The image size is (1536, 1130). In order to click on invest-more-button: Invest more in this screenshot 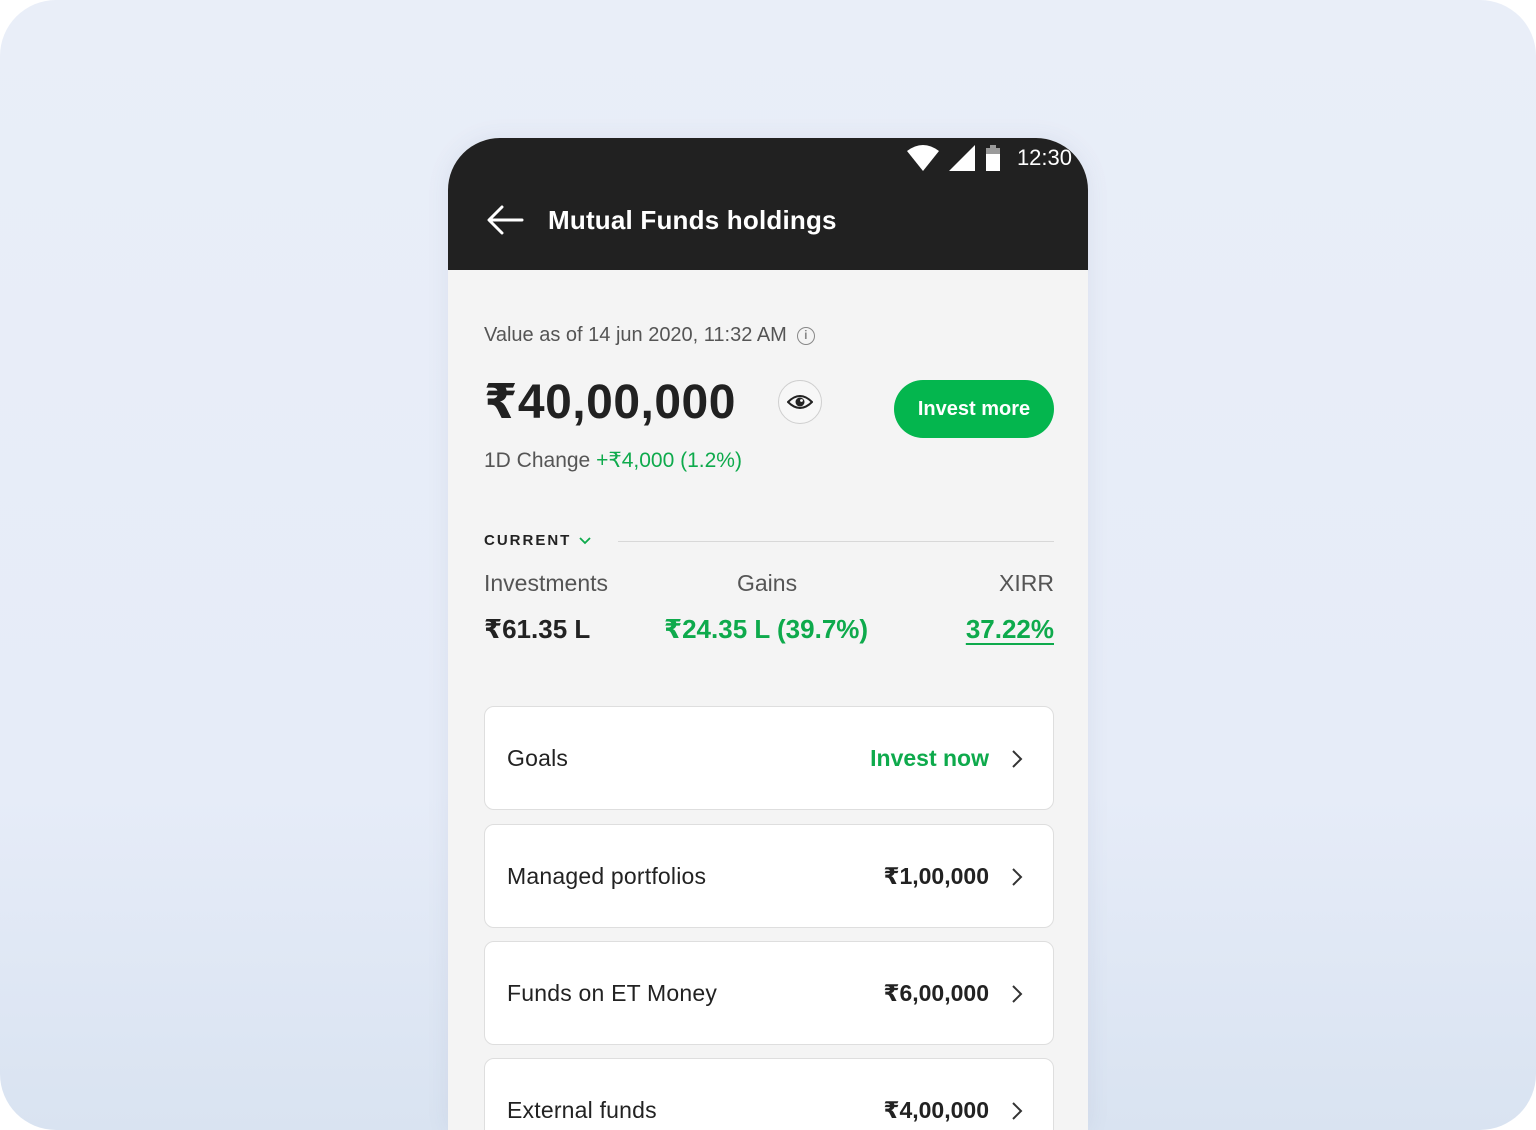, I will do `click(974, 409)`.